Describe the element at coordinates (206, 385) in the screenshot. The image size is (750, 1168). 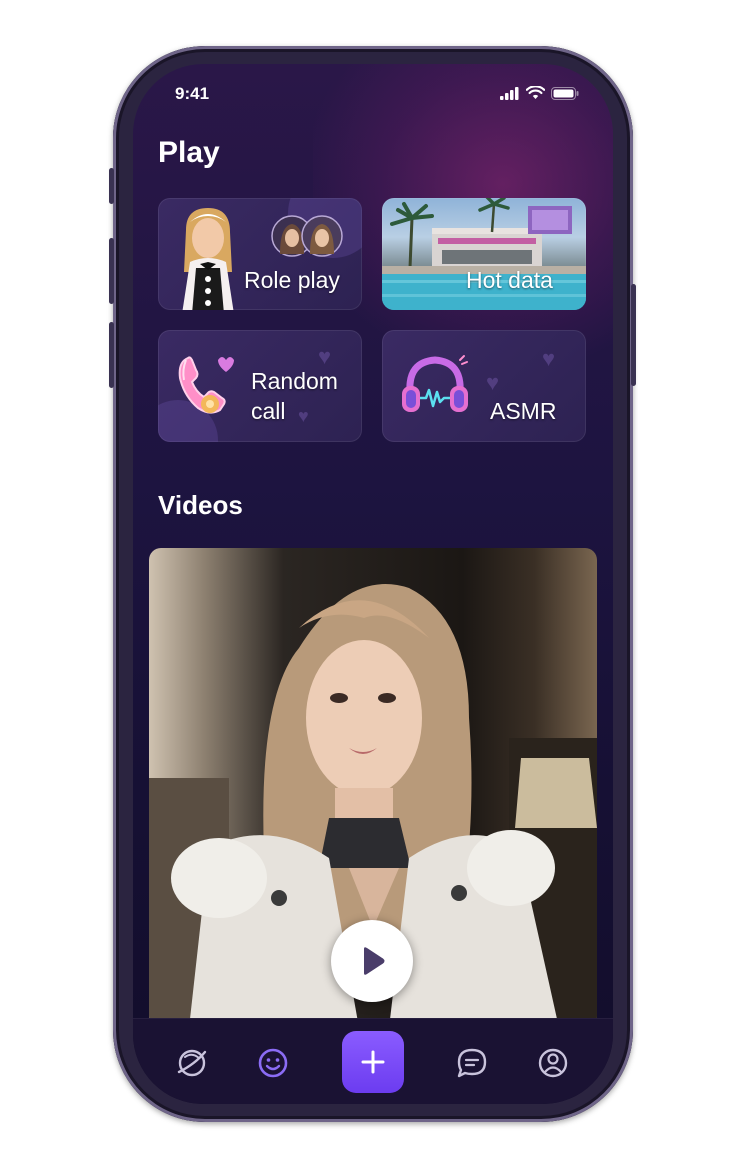
I see `phone-call-icon` at that location.